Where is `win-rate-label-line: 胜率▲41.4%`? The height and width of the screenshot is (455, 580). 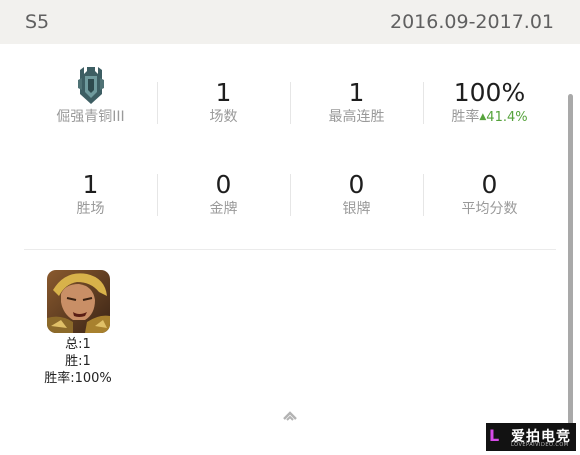 win-rate-label-line: 胜率▲41.4% is located at coordinates (489, 117).